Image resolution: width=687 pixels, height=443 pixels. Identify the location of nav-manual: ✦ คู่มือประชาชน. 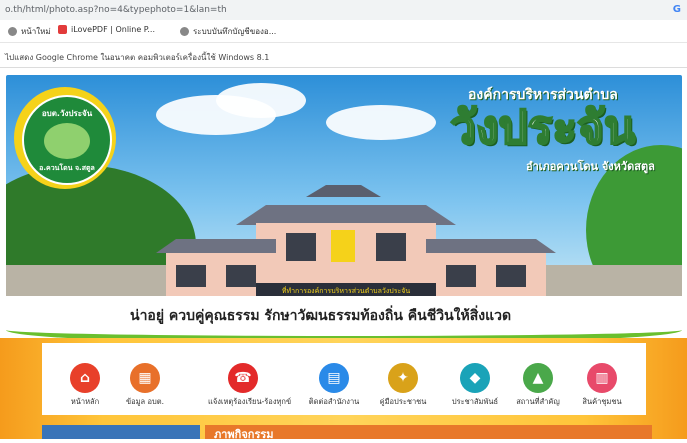
(403, 385).